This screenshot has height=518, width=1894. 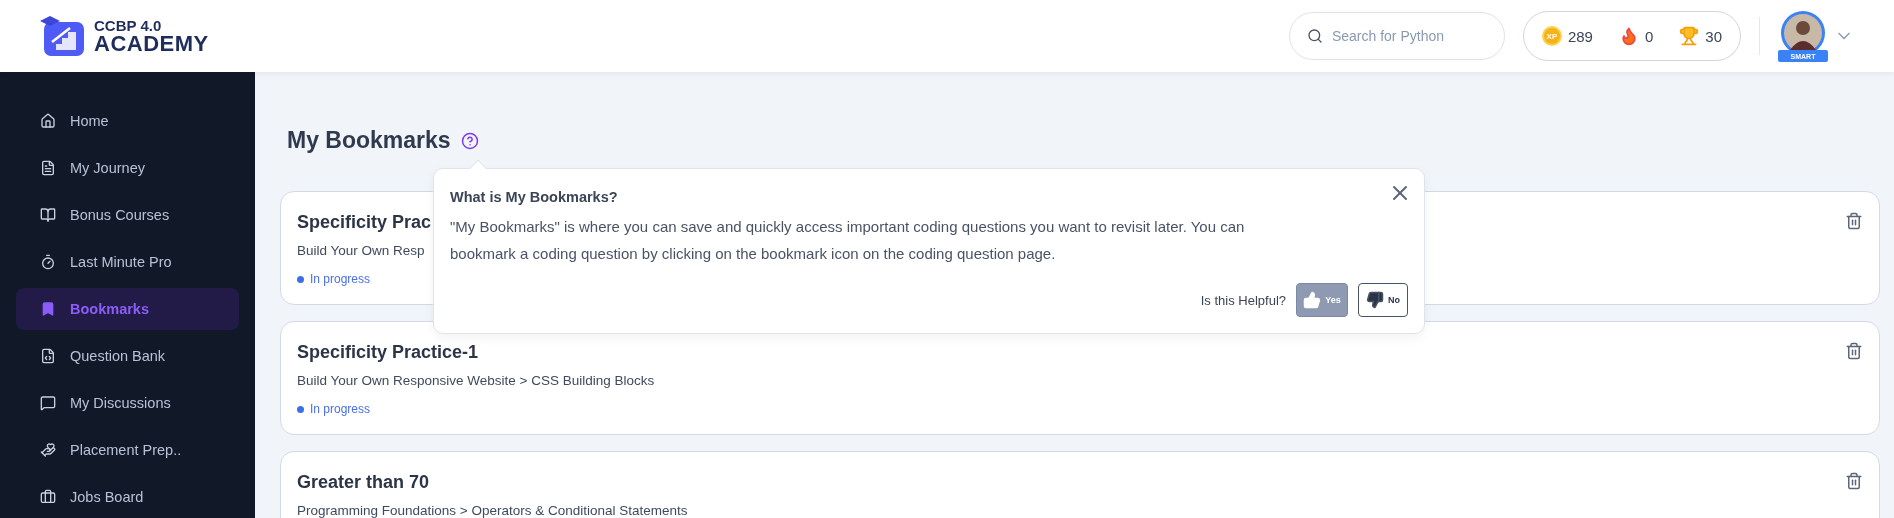 What do you see at coordinates (63, 36) in the screenshot?
I see `logo-icon` at bounding box center [63, 36].